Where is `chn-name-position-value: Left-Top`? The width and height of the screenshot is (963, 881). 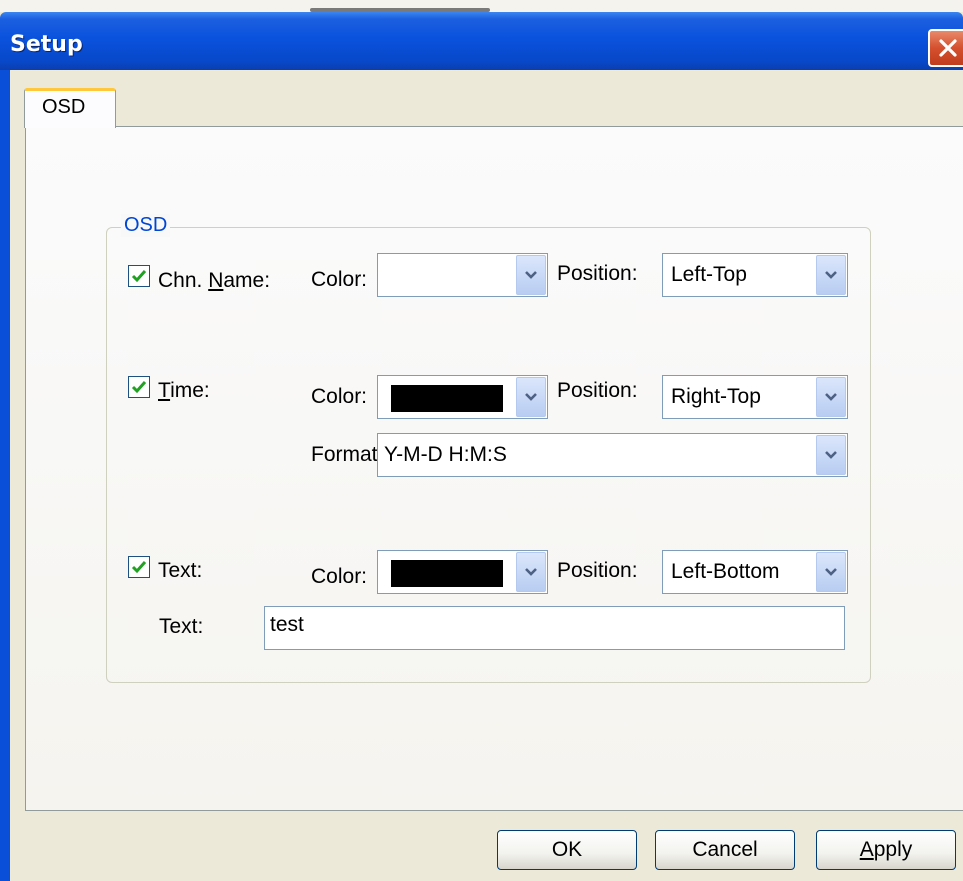
chn-name-position-value: Left-Top is located at coordinates (709, 274).